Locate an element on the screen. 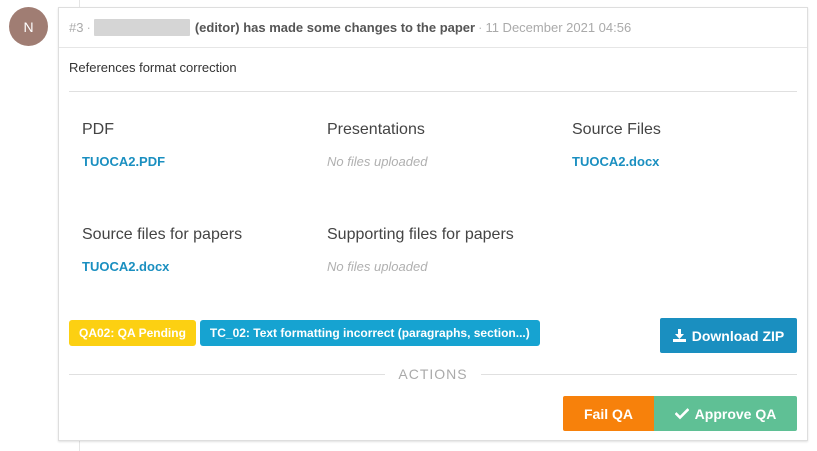  fail-qa-label: Fail QA is located at coordinates (608, 413).